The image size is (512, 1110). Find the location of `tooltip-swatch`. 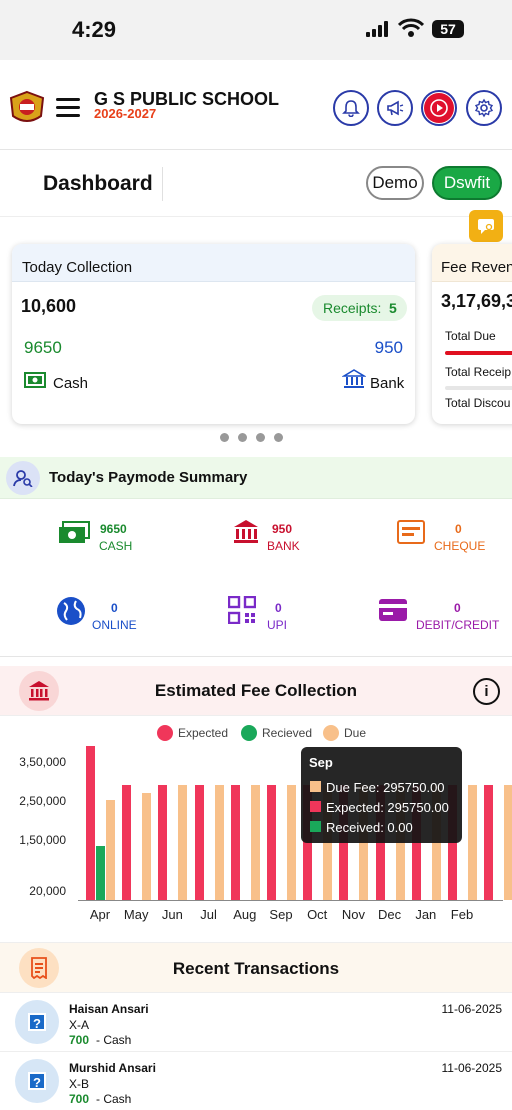

tooltip-swatch is located at coordinates (315, 826).